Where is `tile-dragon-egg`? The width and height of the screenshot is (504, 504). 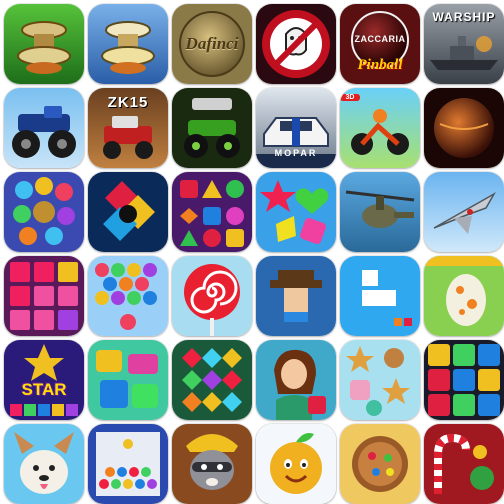
tile-dragon-egg is located at coordinates (464, 296).